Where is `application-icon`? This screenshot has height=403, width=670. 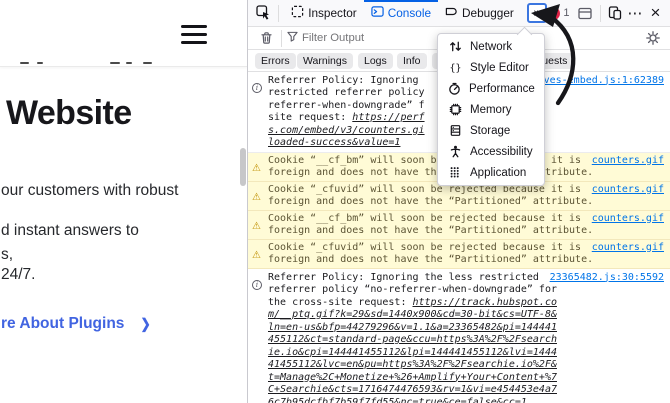 application-icon is located at coordinates (455, 172).